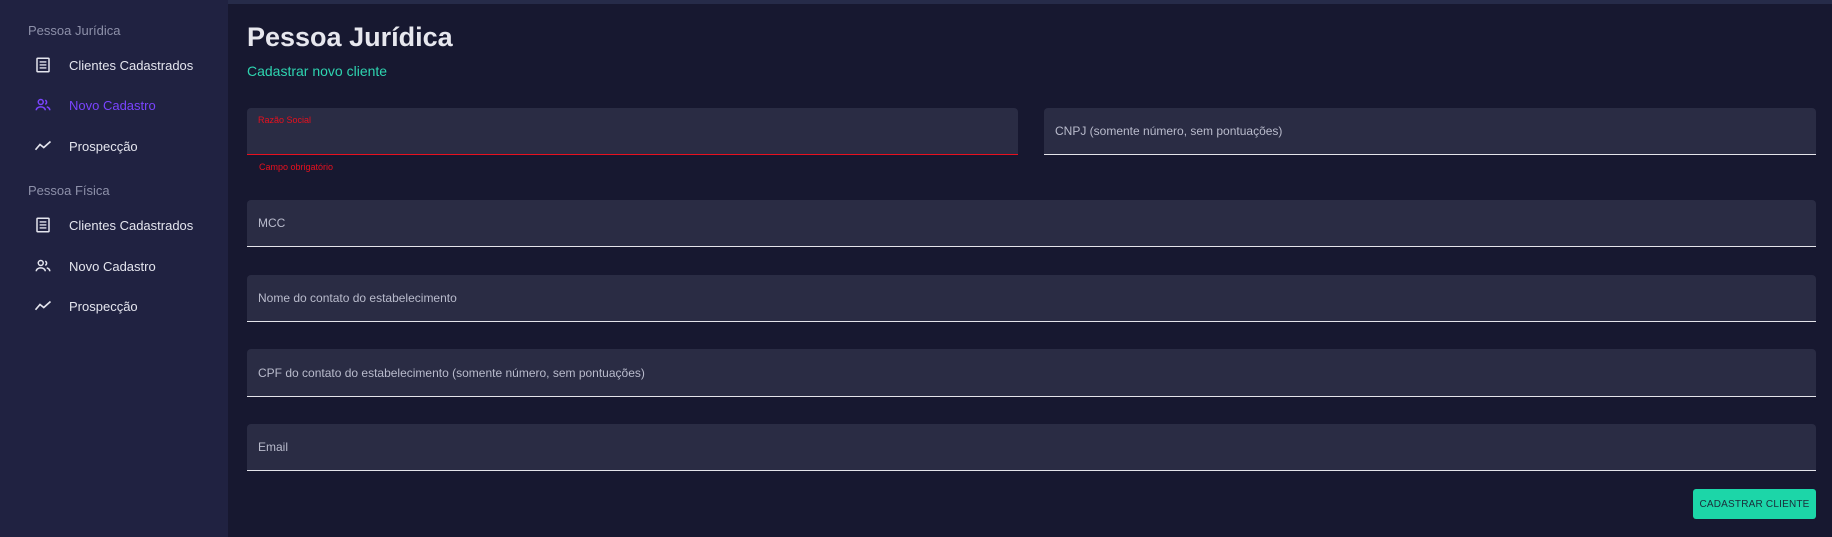 The image size is (1832, 537). I want to click on sidebar-item-pj-novo-cadastro: Novo Cadastro, so click(124, 105).